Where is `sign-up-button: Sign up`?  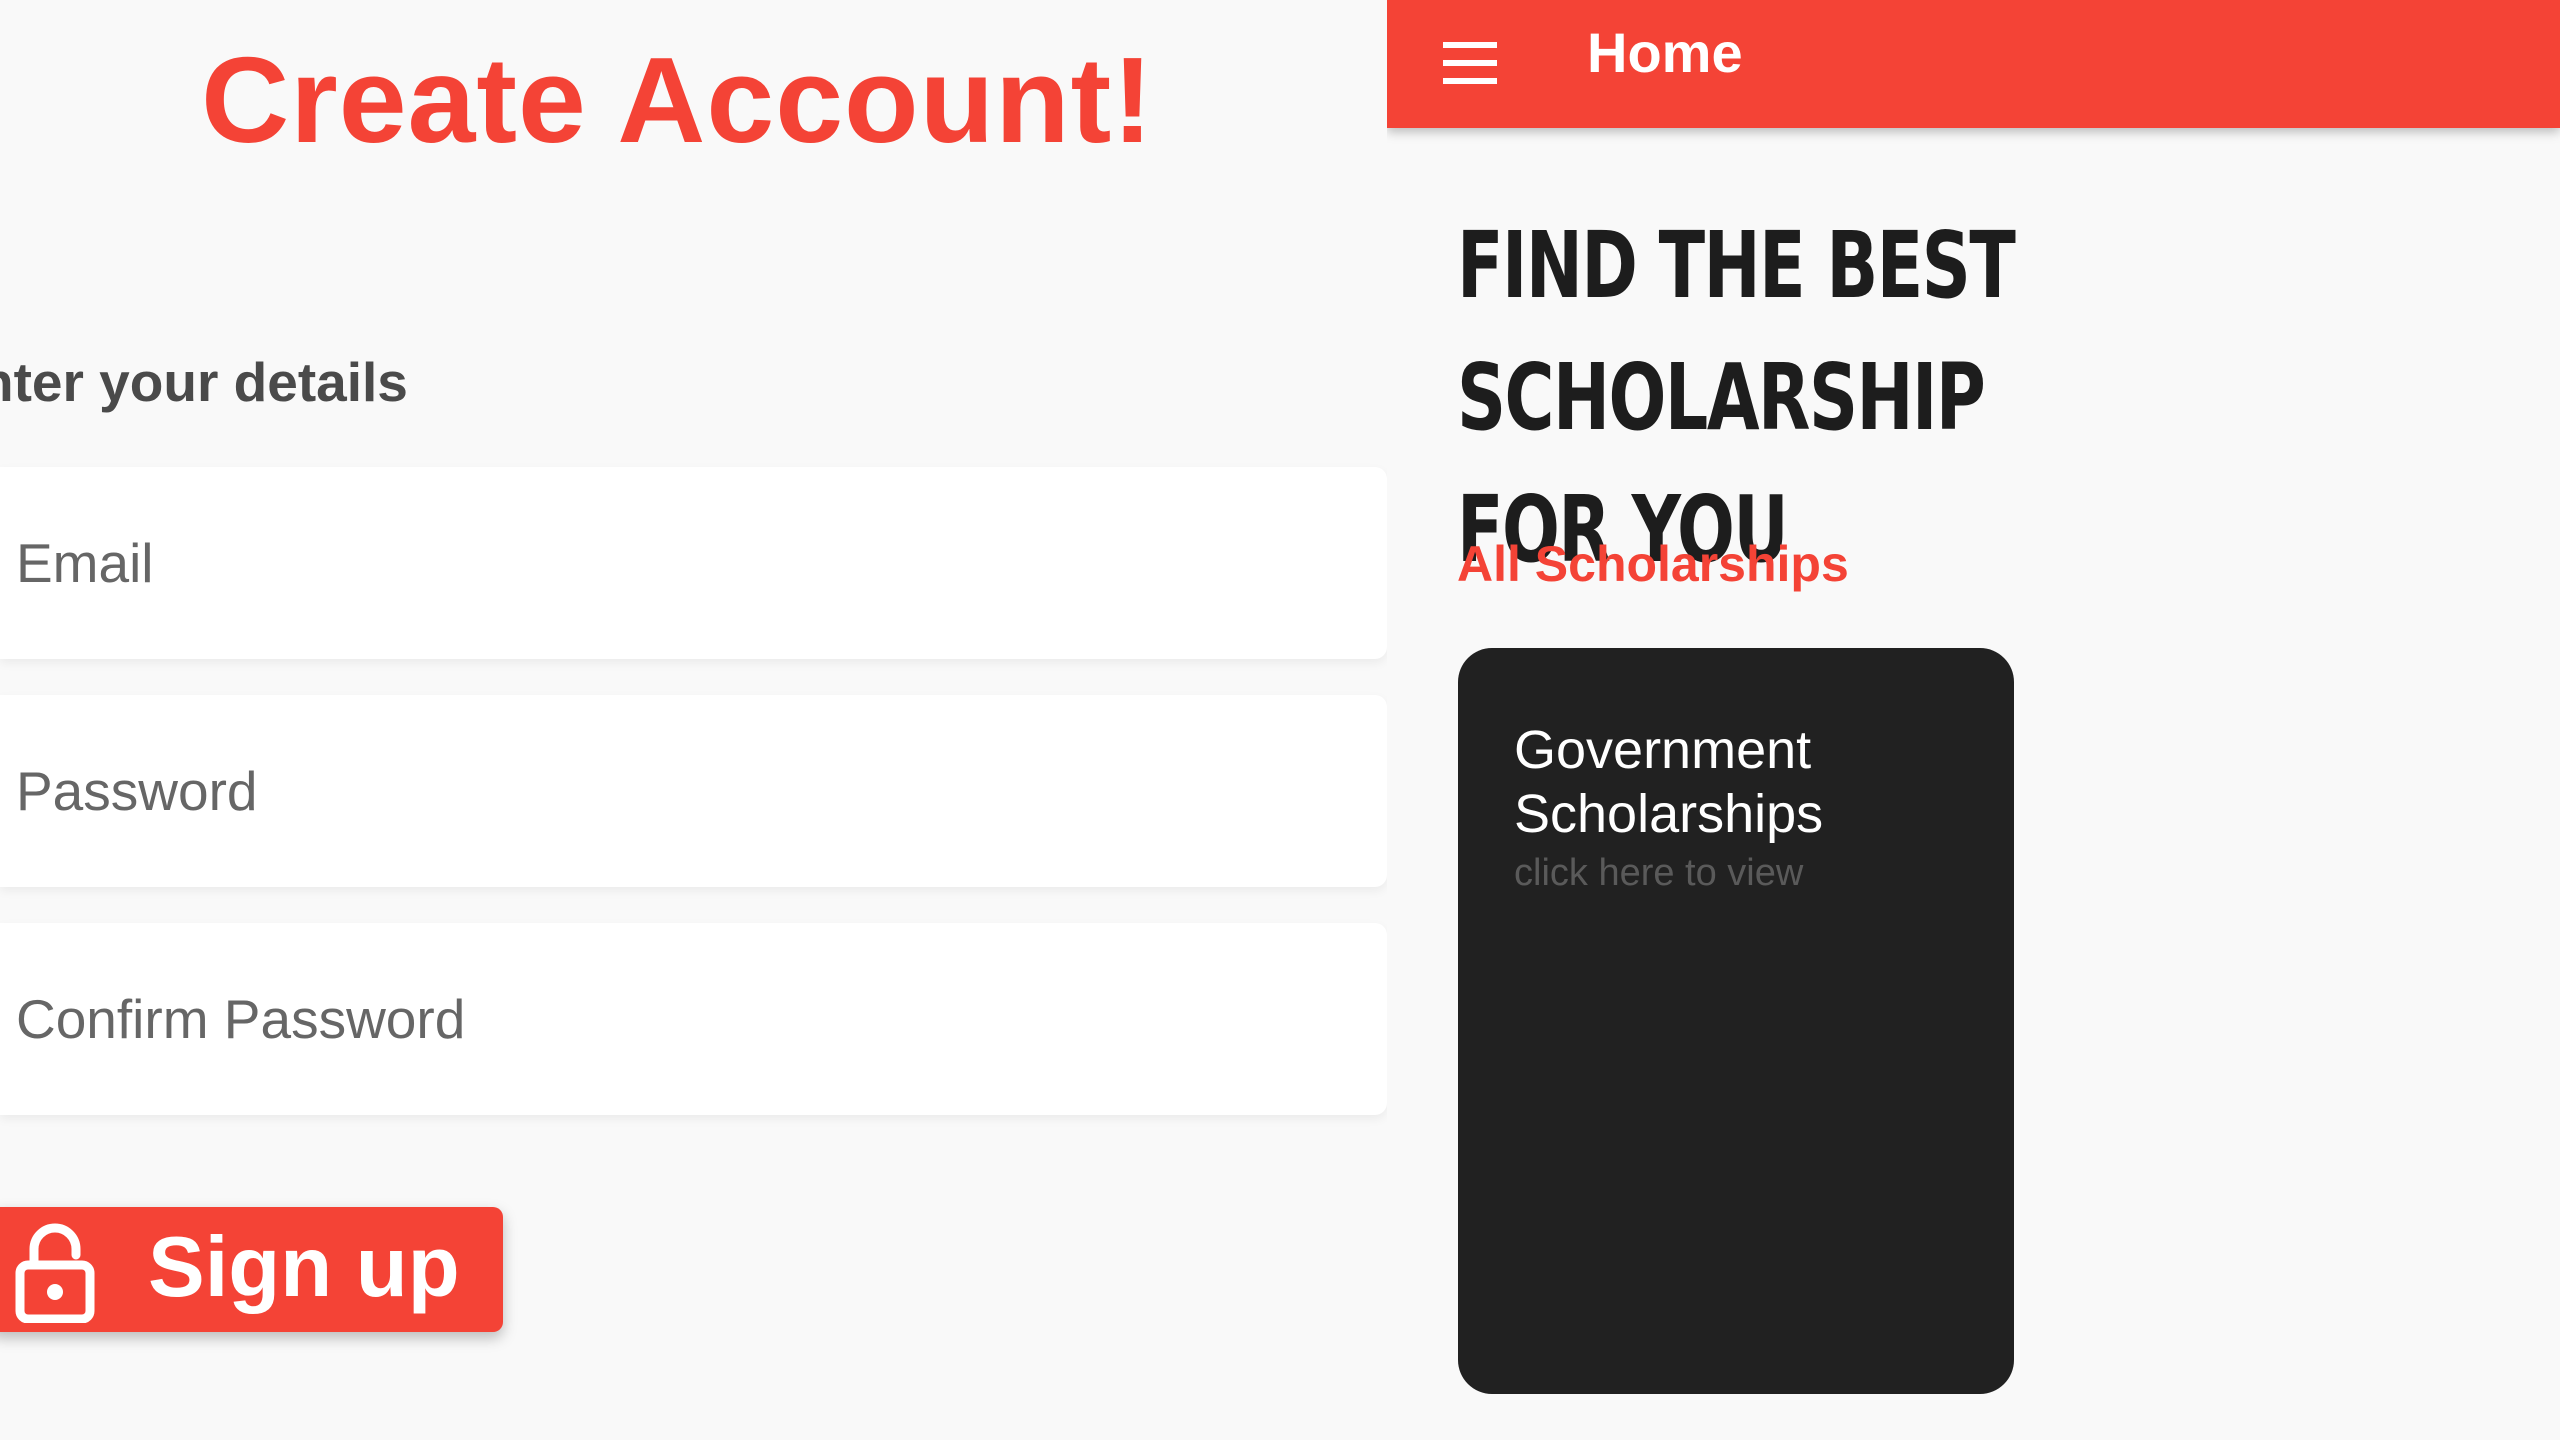
sign-up-button: Sign up is located at coordinates (251, 1269).